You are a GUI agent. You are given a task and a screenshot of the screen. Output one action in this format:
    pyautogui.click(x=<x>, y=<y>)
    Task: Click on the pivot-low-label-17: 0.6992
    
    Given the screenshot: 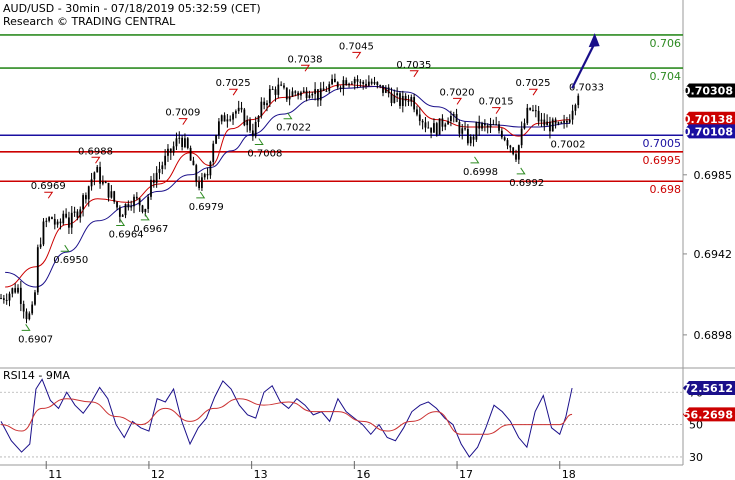 What is the action you would take?
    pyautogui.click(x=526, y=183)
    